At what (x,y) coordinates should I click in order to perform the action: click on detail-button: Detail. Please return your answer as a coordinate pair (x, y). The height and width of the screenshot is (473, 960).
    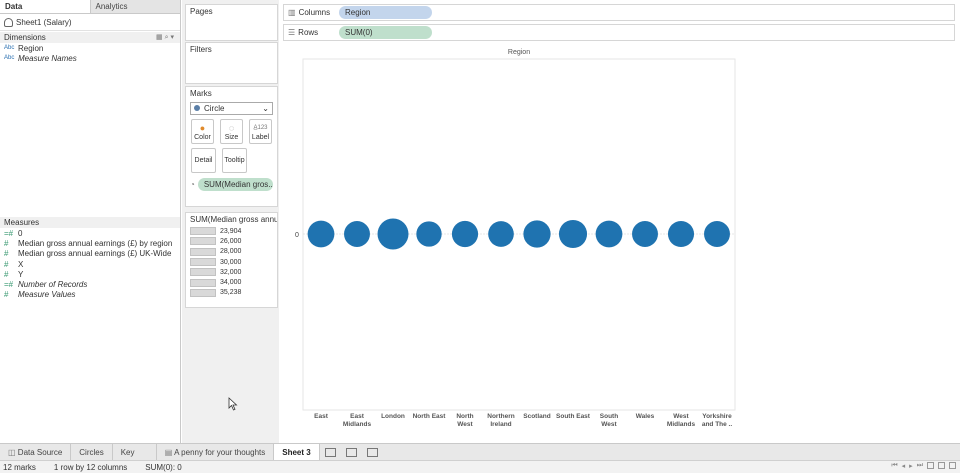
    Looking at the image, I should click on (203, 160).